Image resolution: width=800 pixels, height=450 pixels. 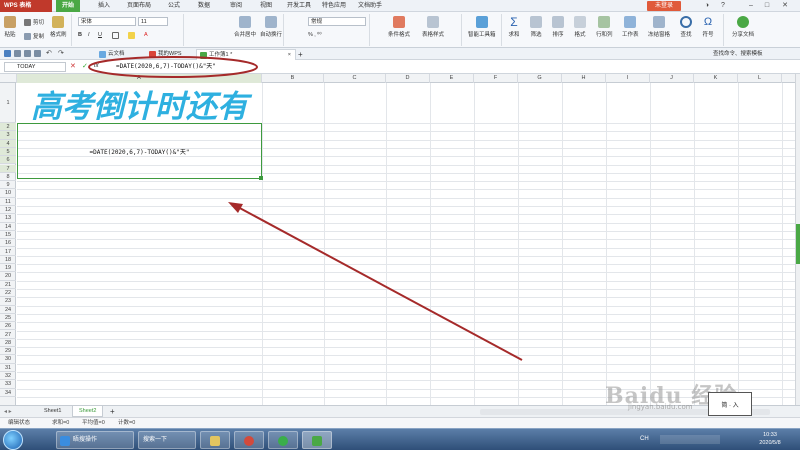 I want to click on annotation-arrow-line, so click(x=379, y=283).